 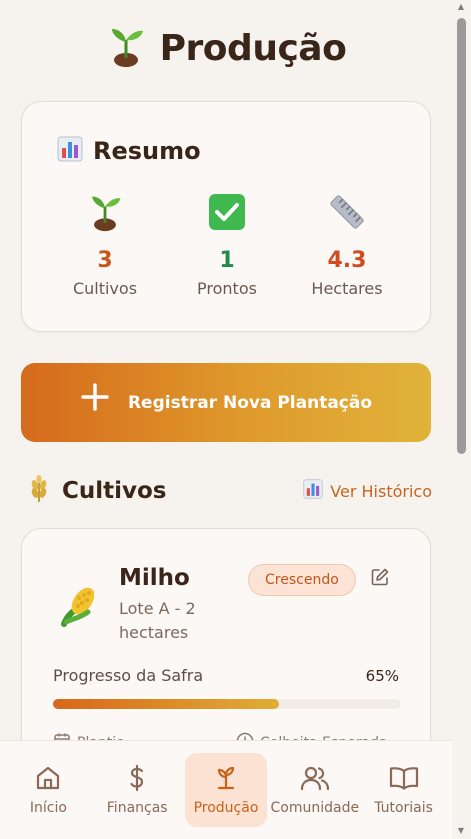 I want to click on nav-item-financas: Finanças, so click(x=137, y=790).